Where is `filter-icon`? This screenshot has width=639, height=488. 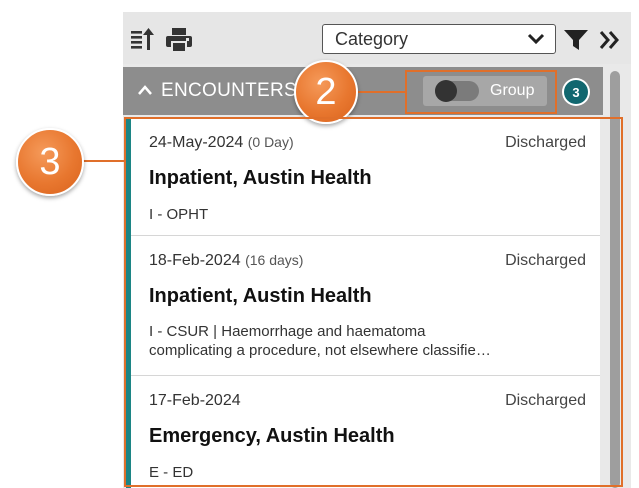
filter-icon is located at coordinates (576, 40).